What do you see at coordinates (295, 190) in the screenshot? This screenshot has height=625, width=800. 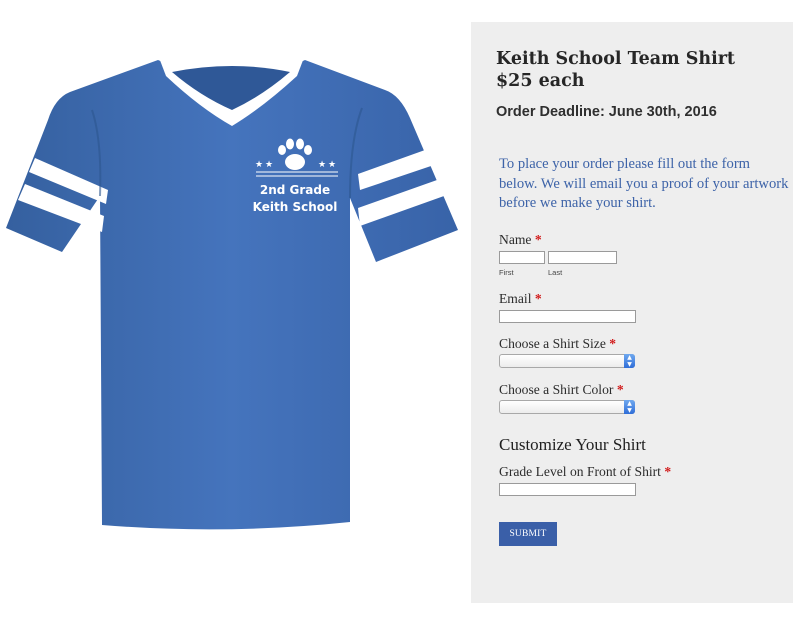 I see `shirt-print-line1: 2nd Grade` at bounding box center [295, 190].